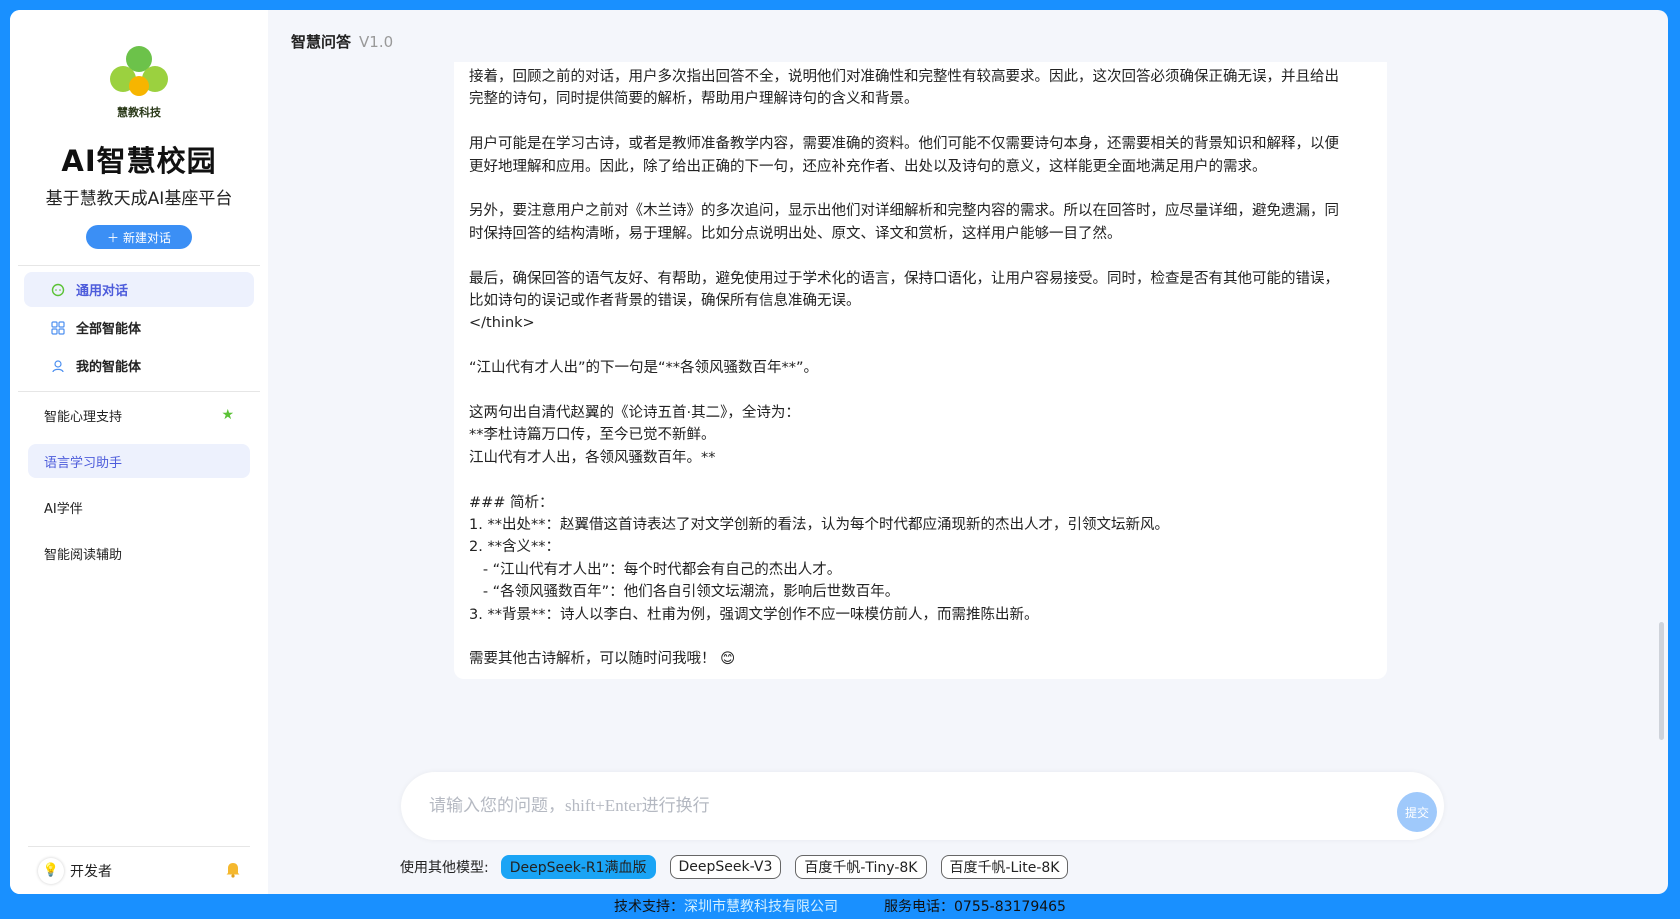 The image size is (1680, 919). What do you see at coordinates (139, 112) in the screenshot?
I see `logo-text: 慧教科技` at bounding box center [139, 112].